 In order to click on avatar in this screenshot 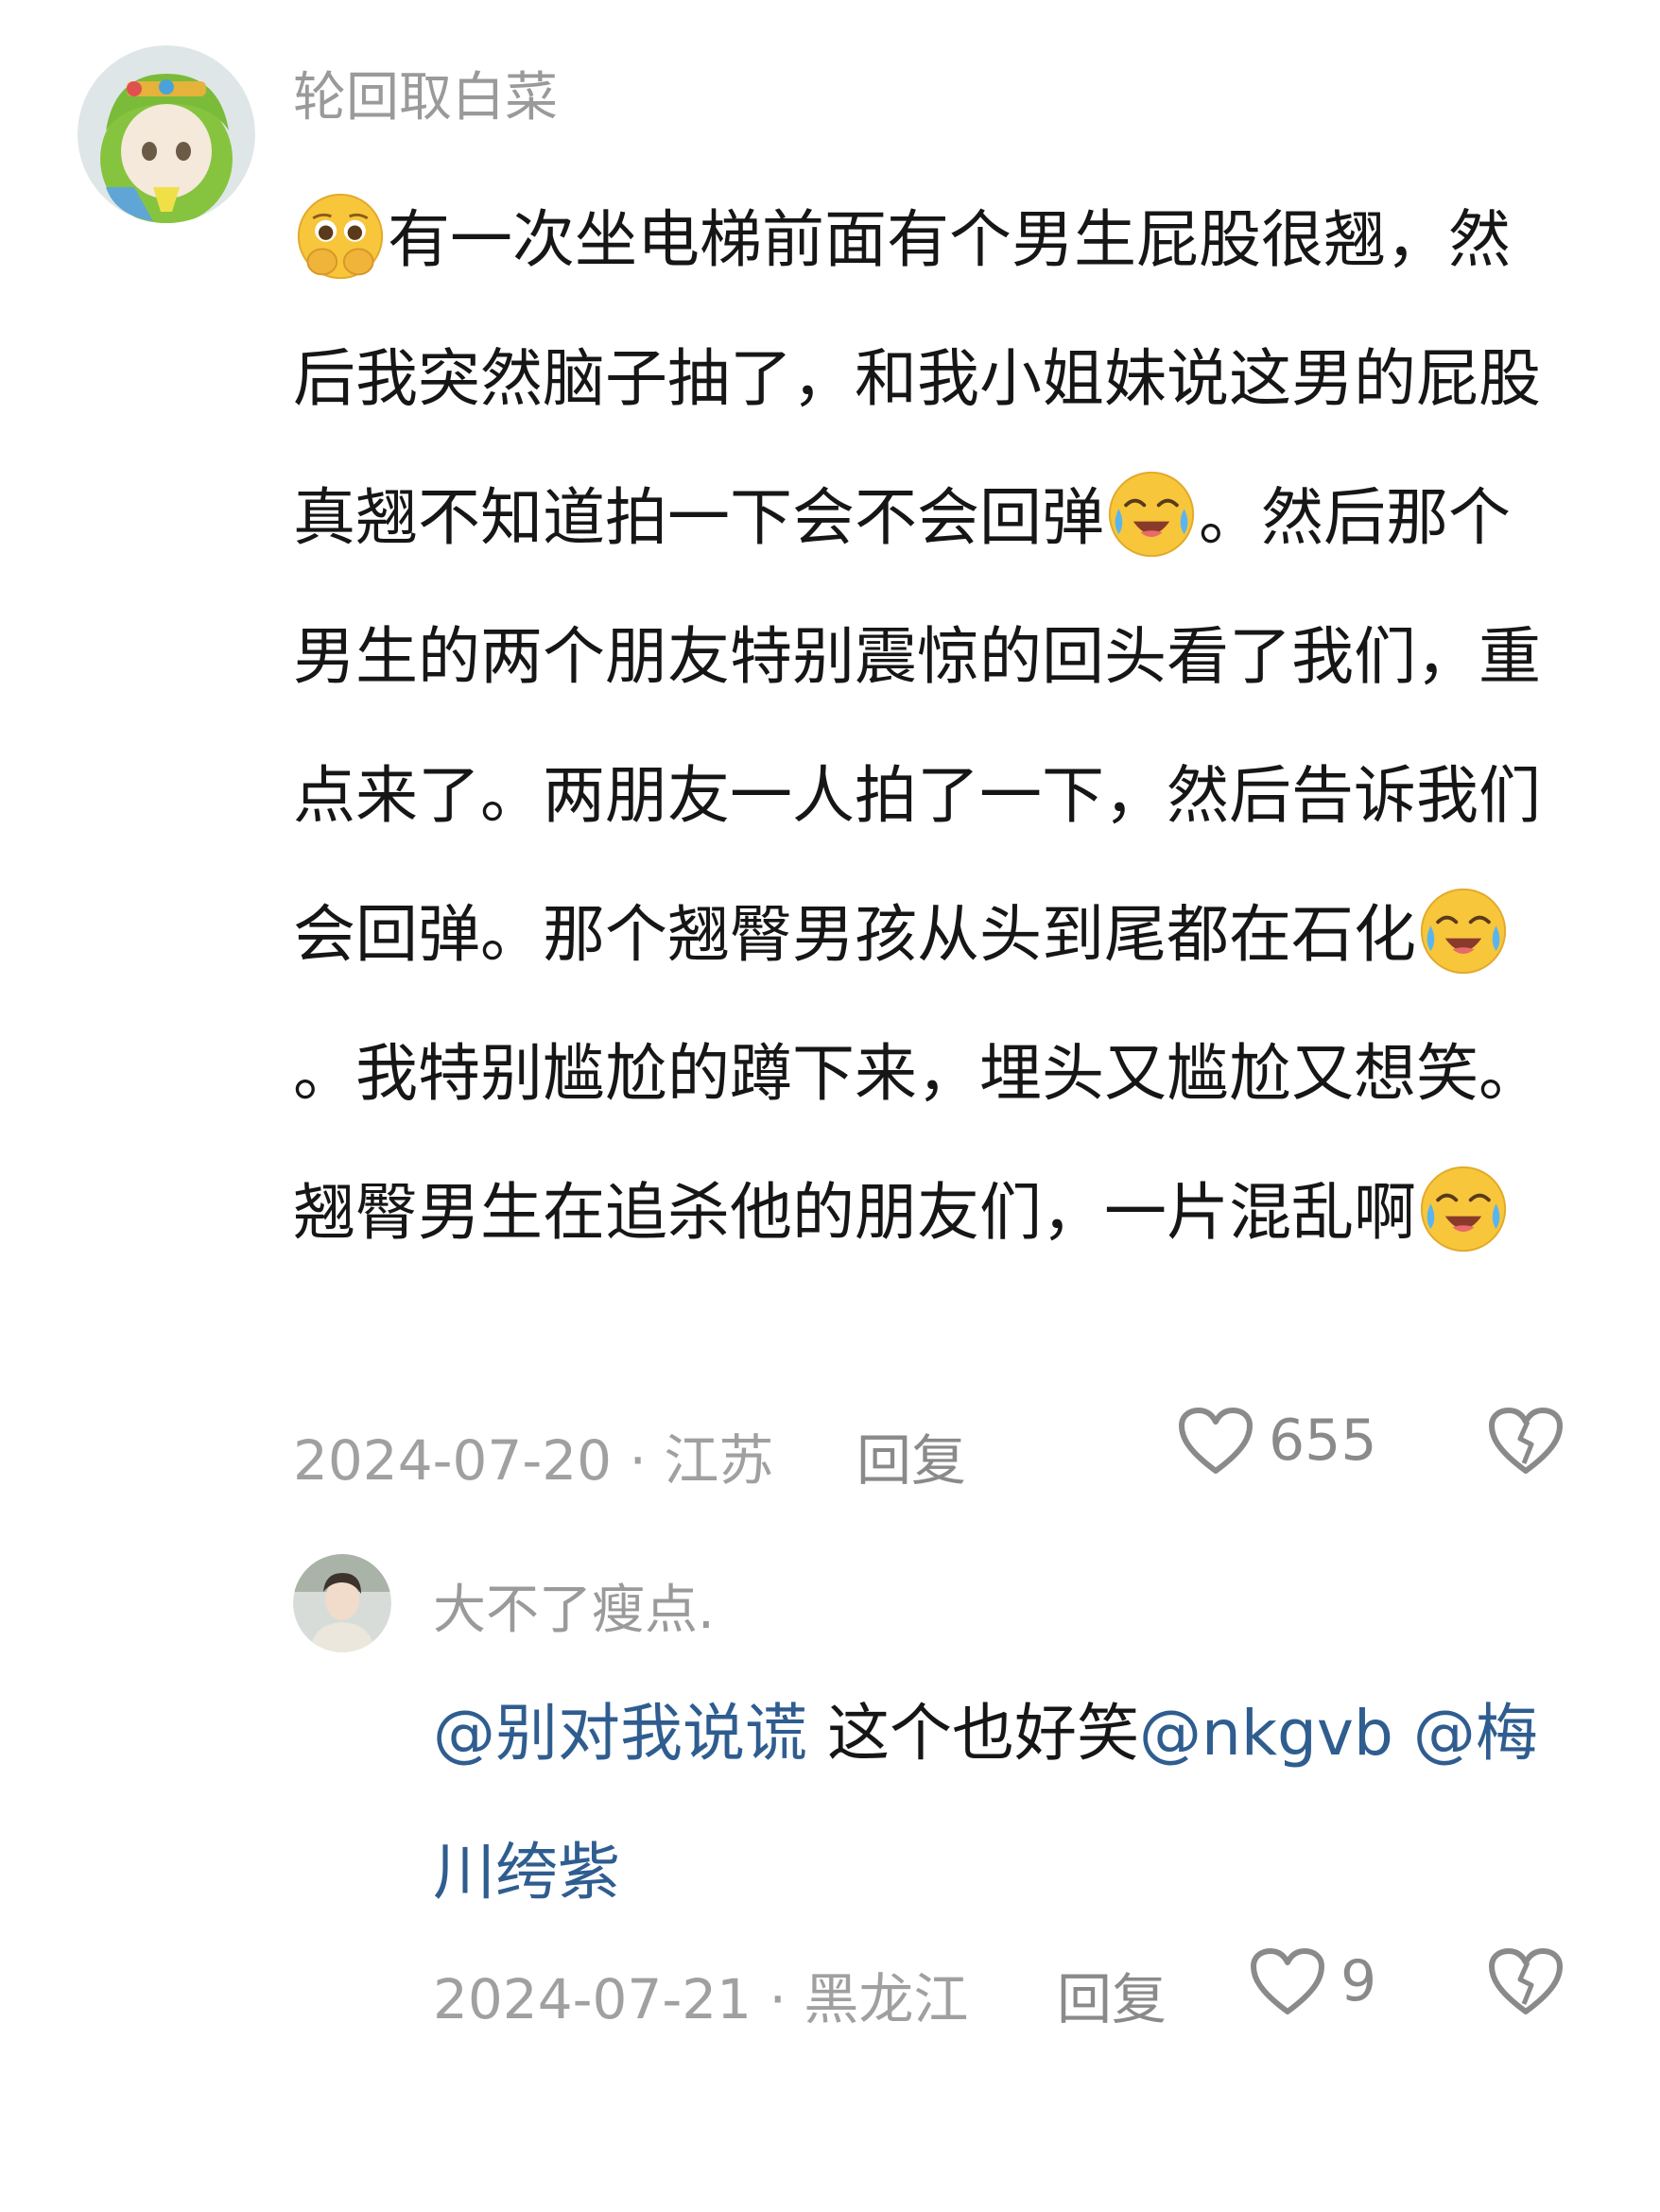, I will do `click(166, 134)`.